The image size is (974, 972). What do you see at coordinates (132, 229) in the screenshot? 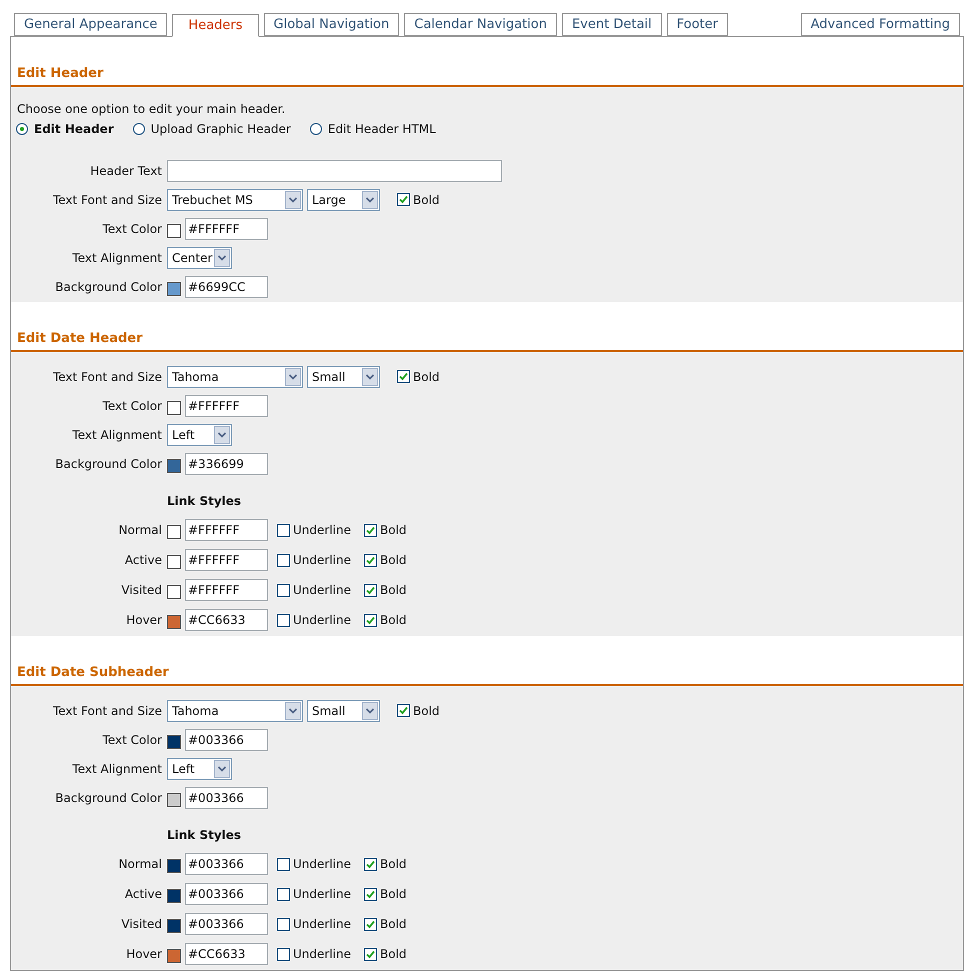
I see `field-label: Text Color` at bounding box center [132, 229].